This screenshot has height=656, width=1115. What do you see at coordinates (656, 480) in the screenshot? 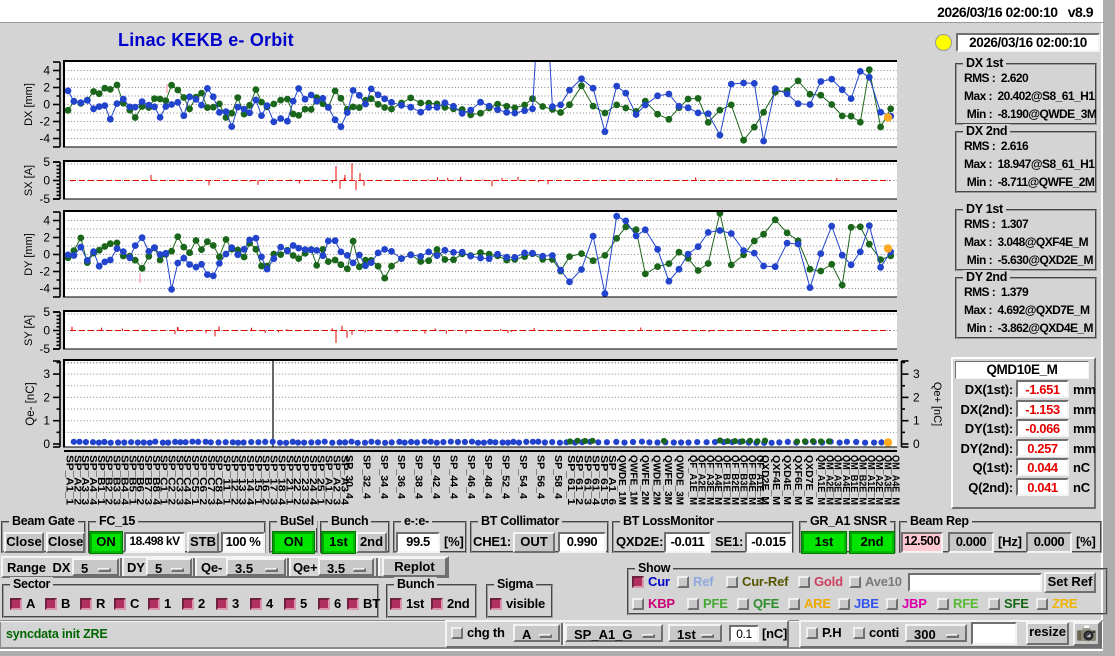
I see `svg-text: QWDE_2M` at bounding box center [656, 480].